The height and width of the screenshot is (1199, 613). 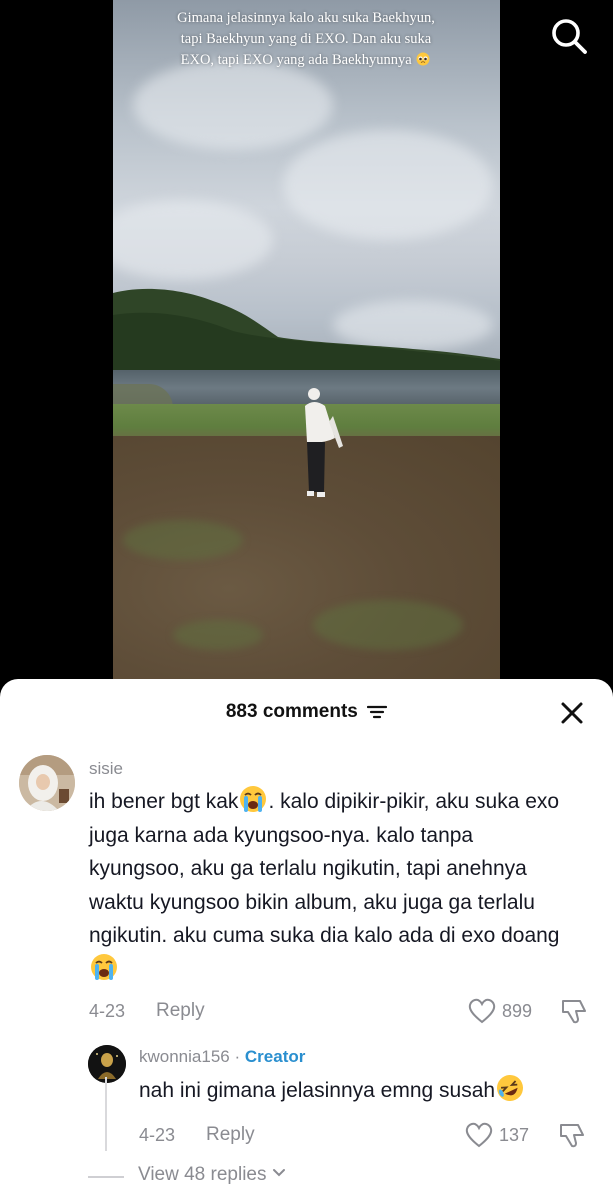 What do you see at coordinates (514, 1135) in the screenshot?
I see `like-count: 137` at bounding box center [514, 1135].